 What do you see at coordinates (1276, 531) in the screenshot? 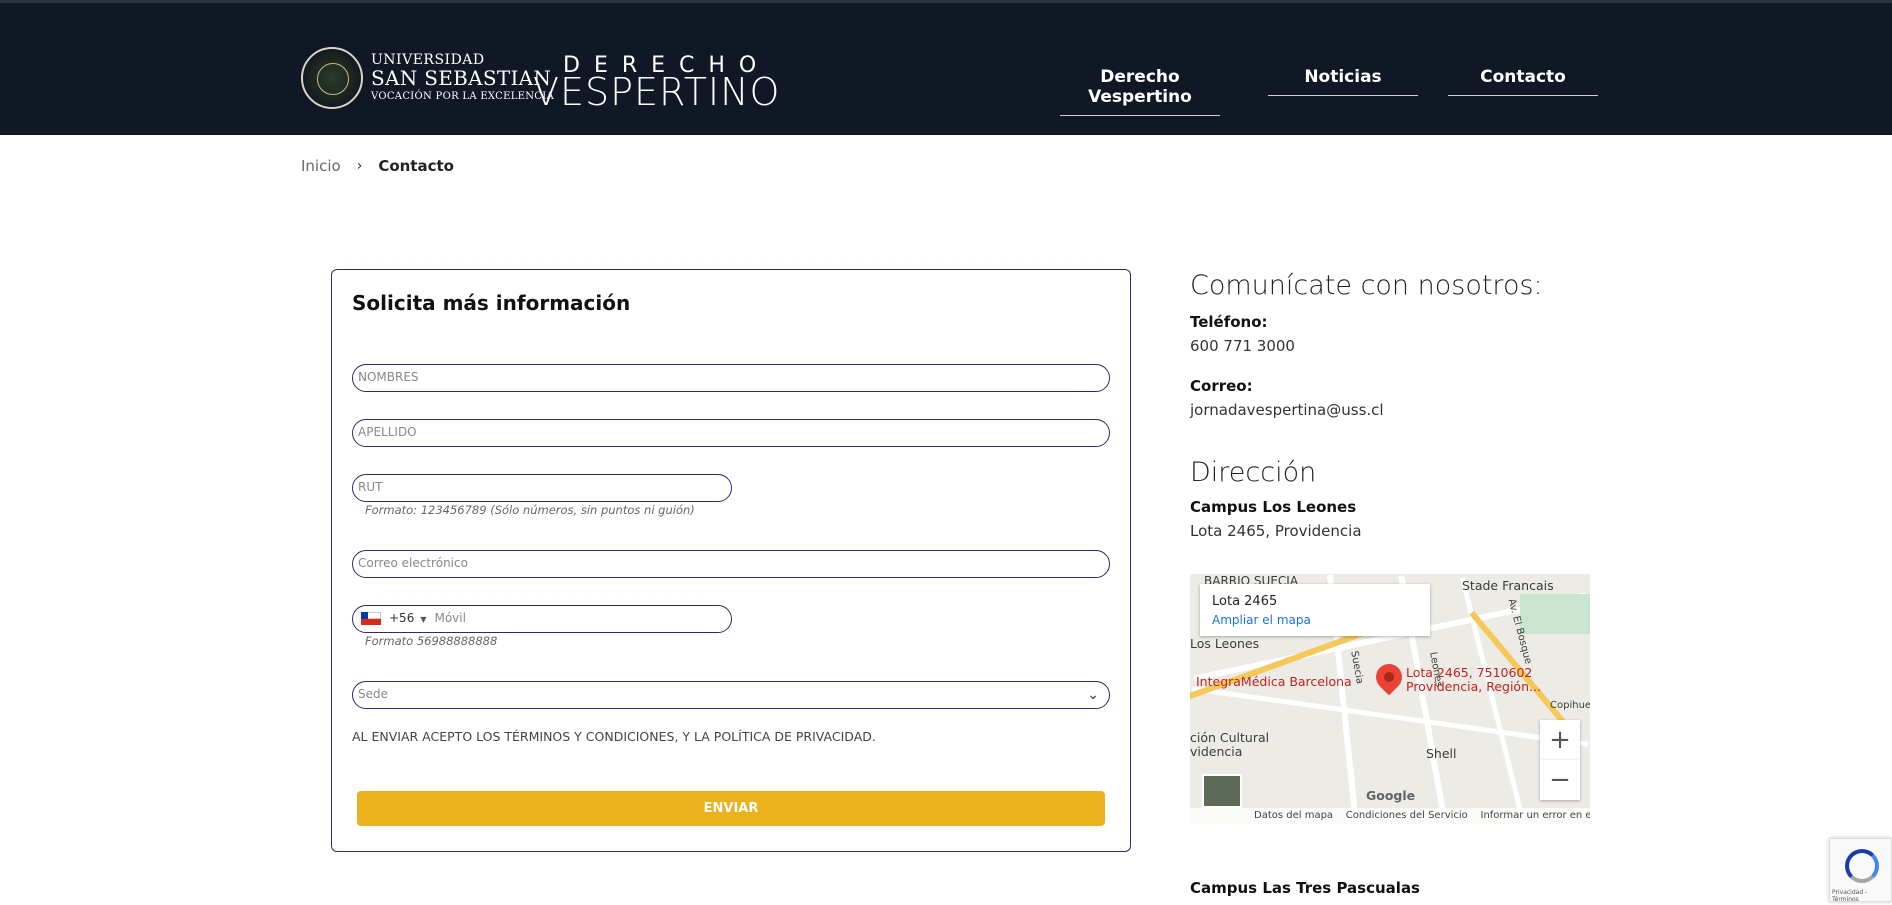
I see `campus-los-leones-address: Lota 2465, Providencia` at bounding box center [1276, 531].